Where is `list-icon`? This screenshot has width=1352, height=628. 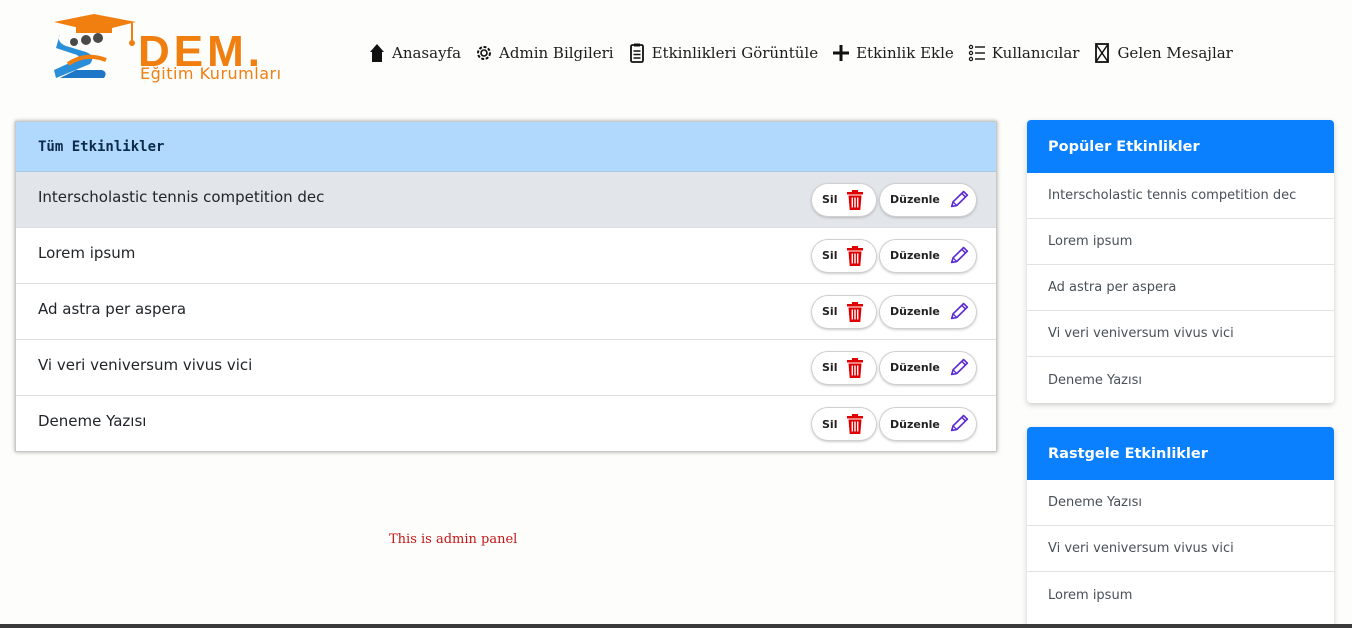
list-icon is located at coordinates (976, 53).